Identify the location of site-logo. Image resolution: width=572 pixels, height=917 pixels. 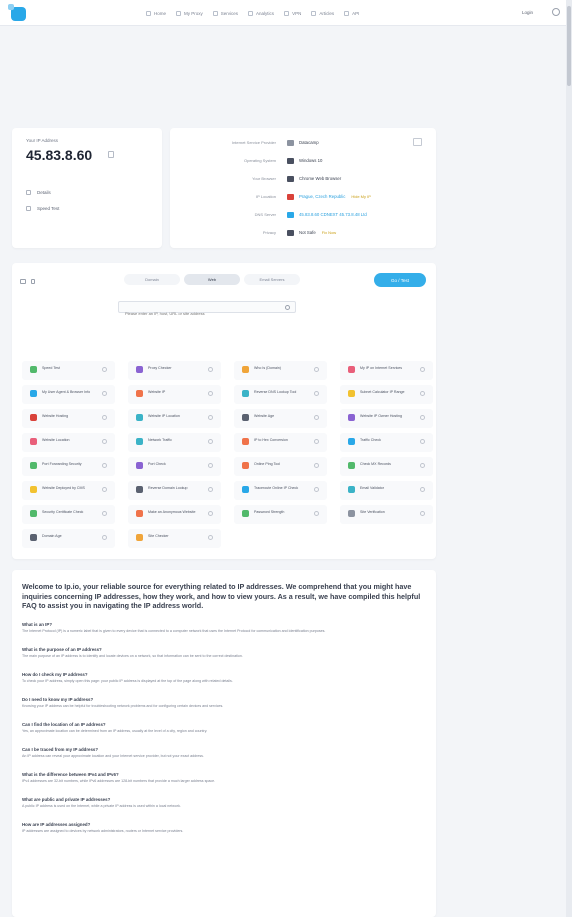
(18, 13).